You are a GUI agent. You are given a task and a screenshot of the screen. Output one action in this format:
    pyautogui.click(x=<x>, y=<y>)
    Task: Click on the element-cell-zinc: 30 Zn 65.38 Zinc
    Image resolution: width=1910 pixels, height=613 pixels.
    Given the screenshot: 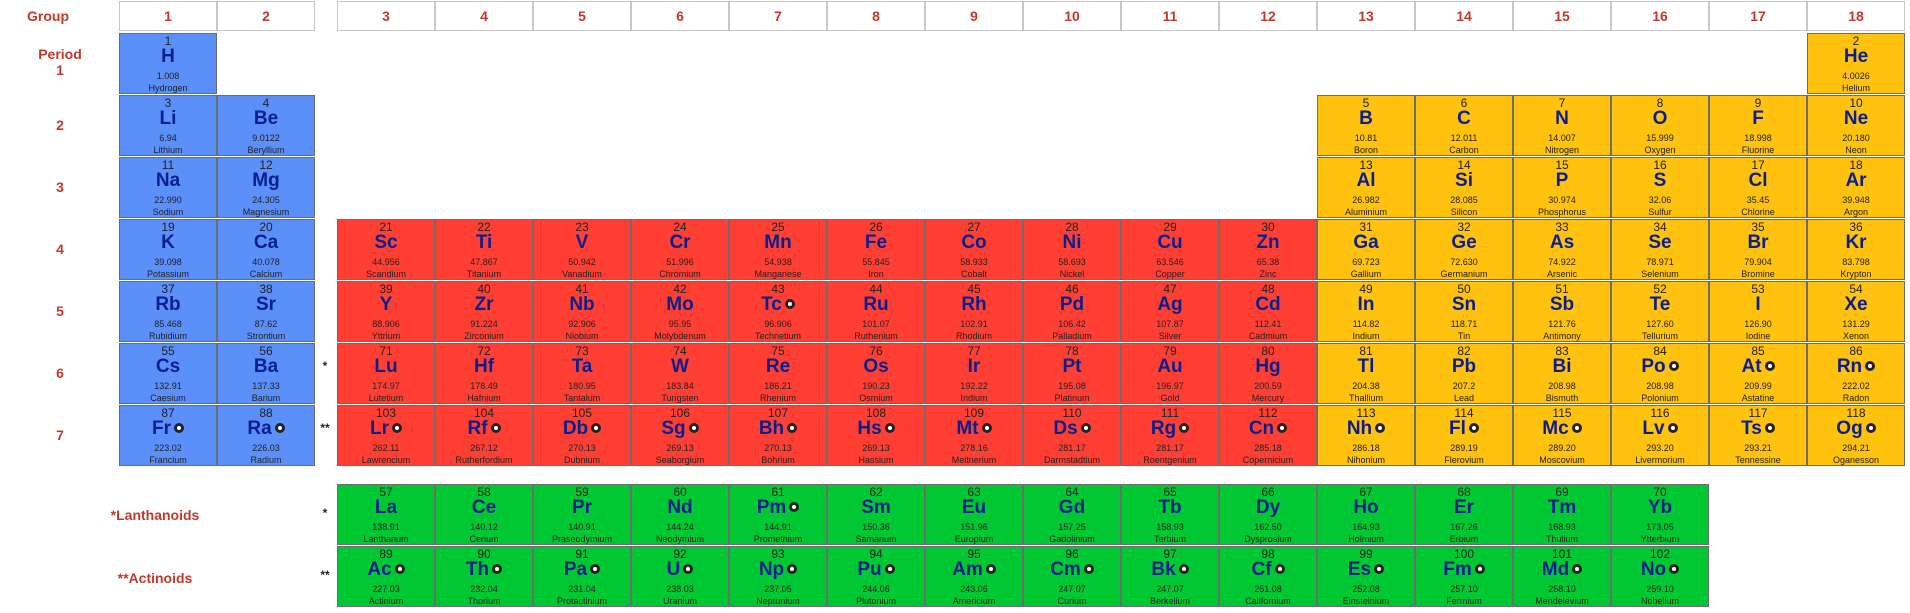 What is the action you would take?
    pyautogui.click(x=1268, y=249)
    